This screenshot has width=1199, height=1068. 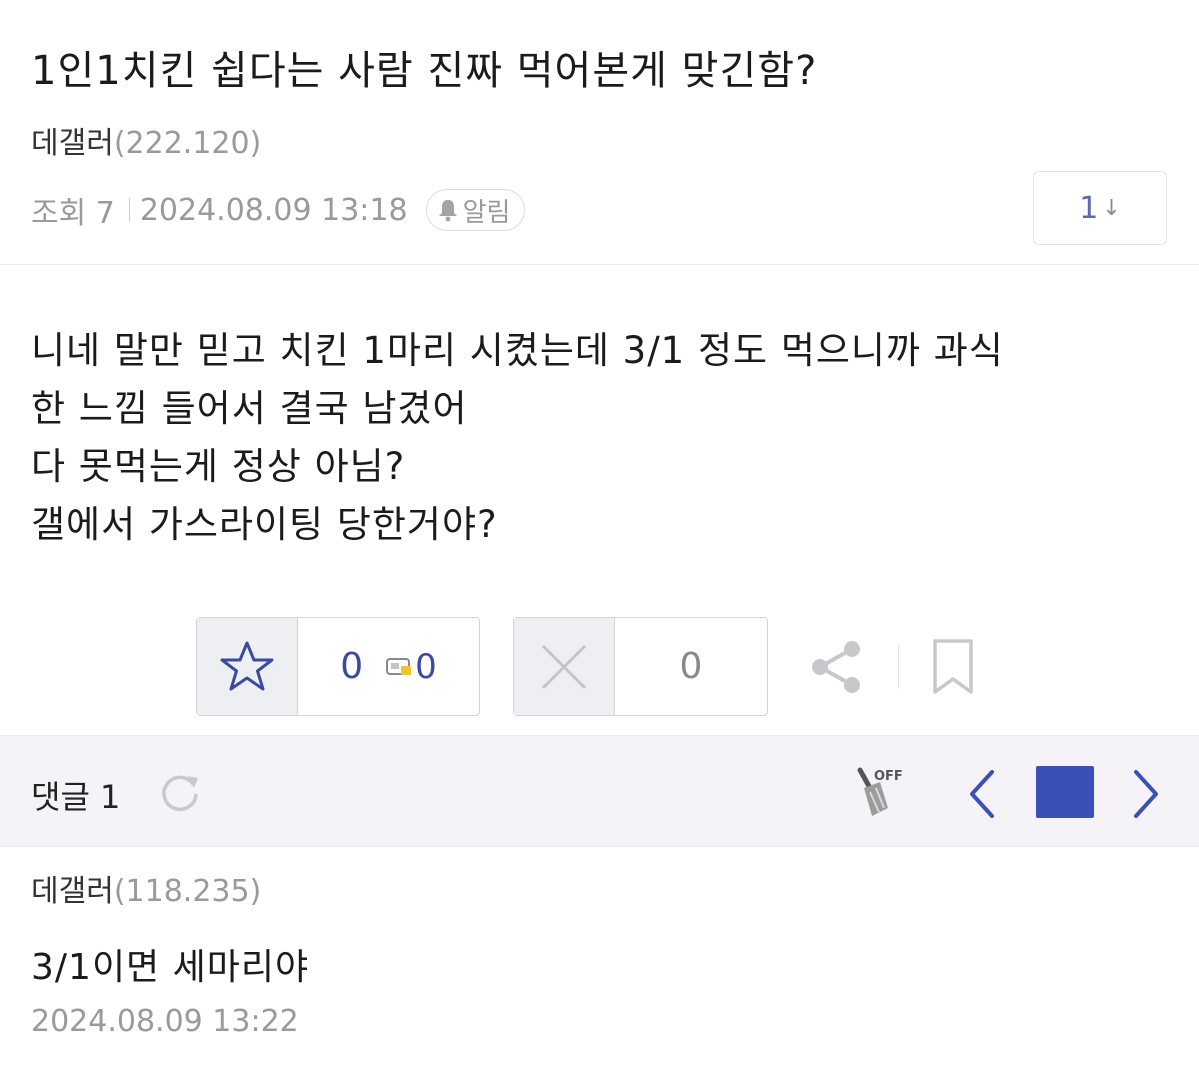 I want to click on nonrecommend-count: 0, so click(x=691, y=666).